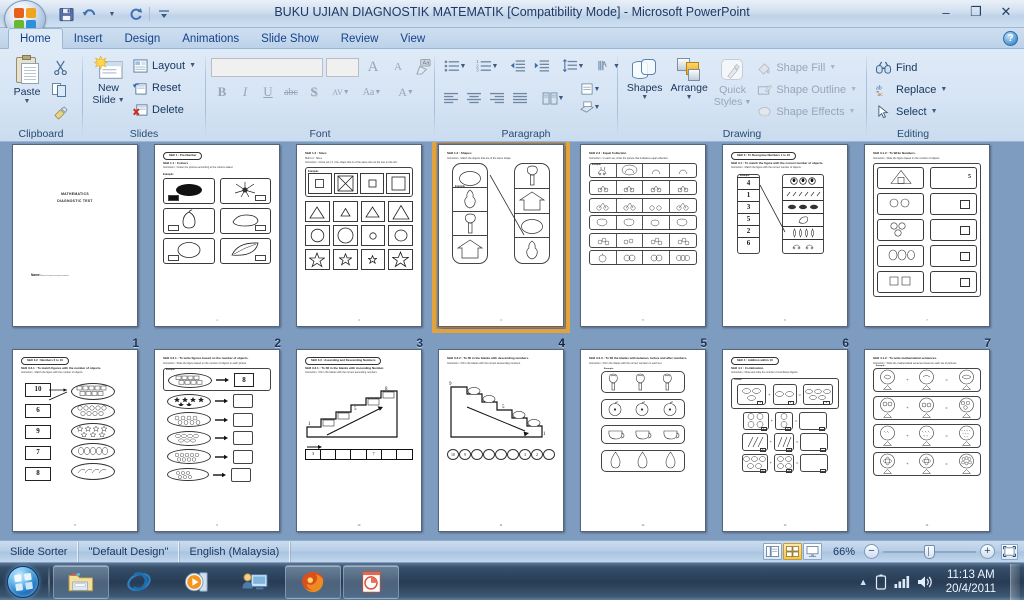  Describe the element at coordinates (290, 38) in the screenshot. I see `tab-slide-show: Slide Show` at that location.